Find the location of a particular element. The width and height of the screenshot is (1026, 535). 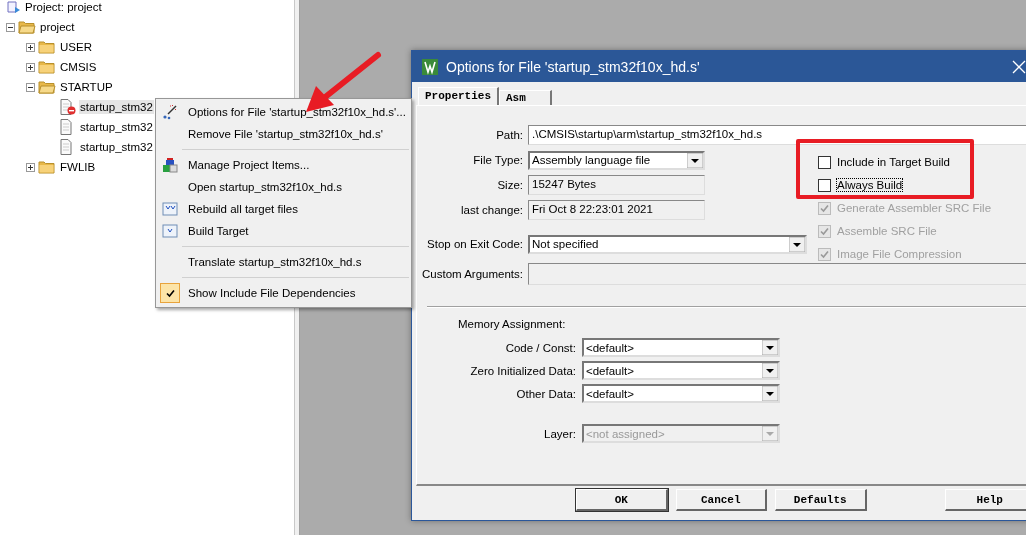

readonly-field: Fri Oct 8 22:23:01 2021 is located at coordinates (616, 210).